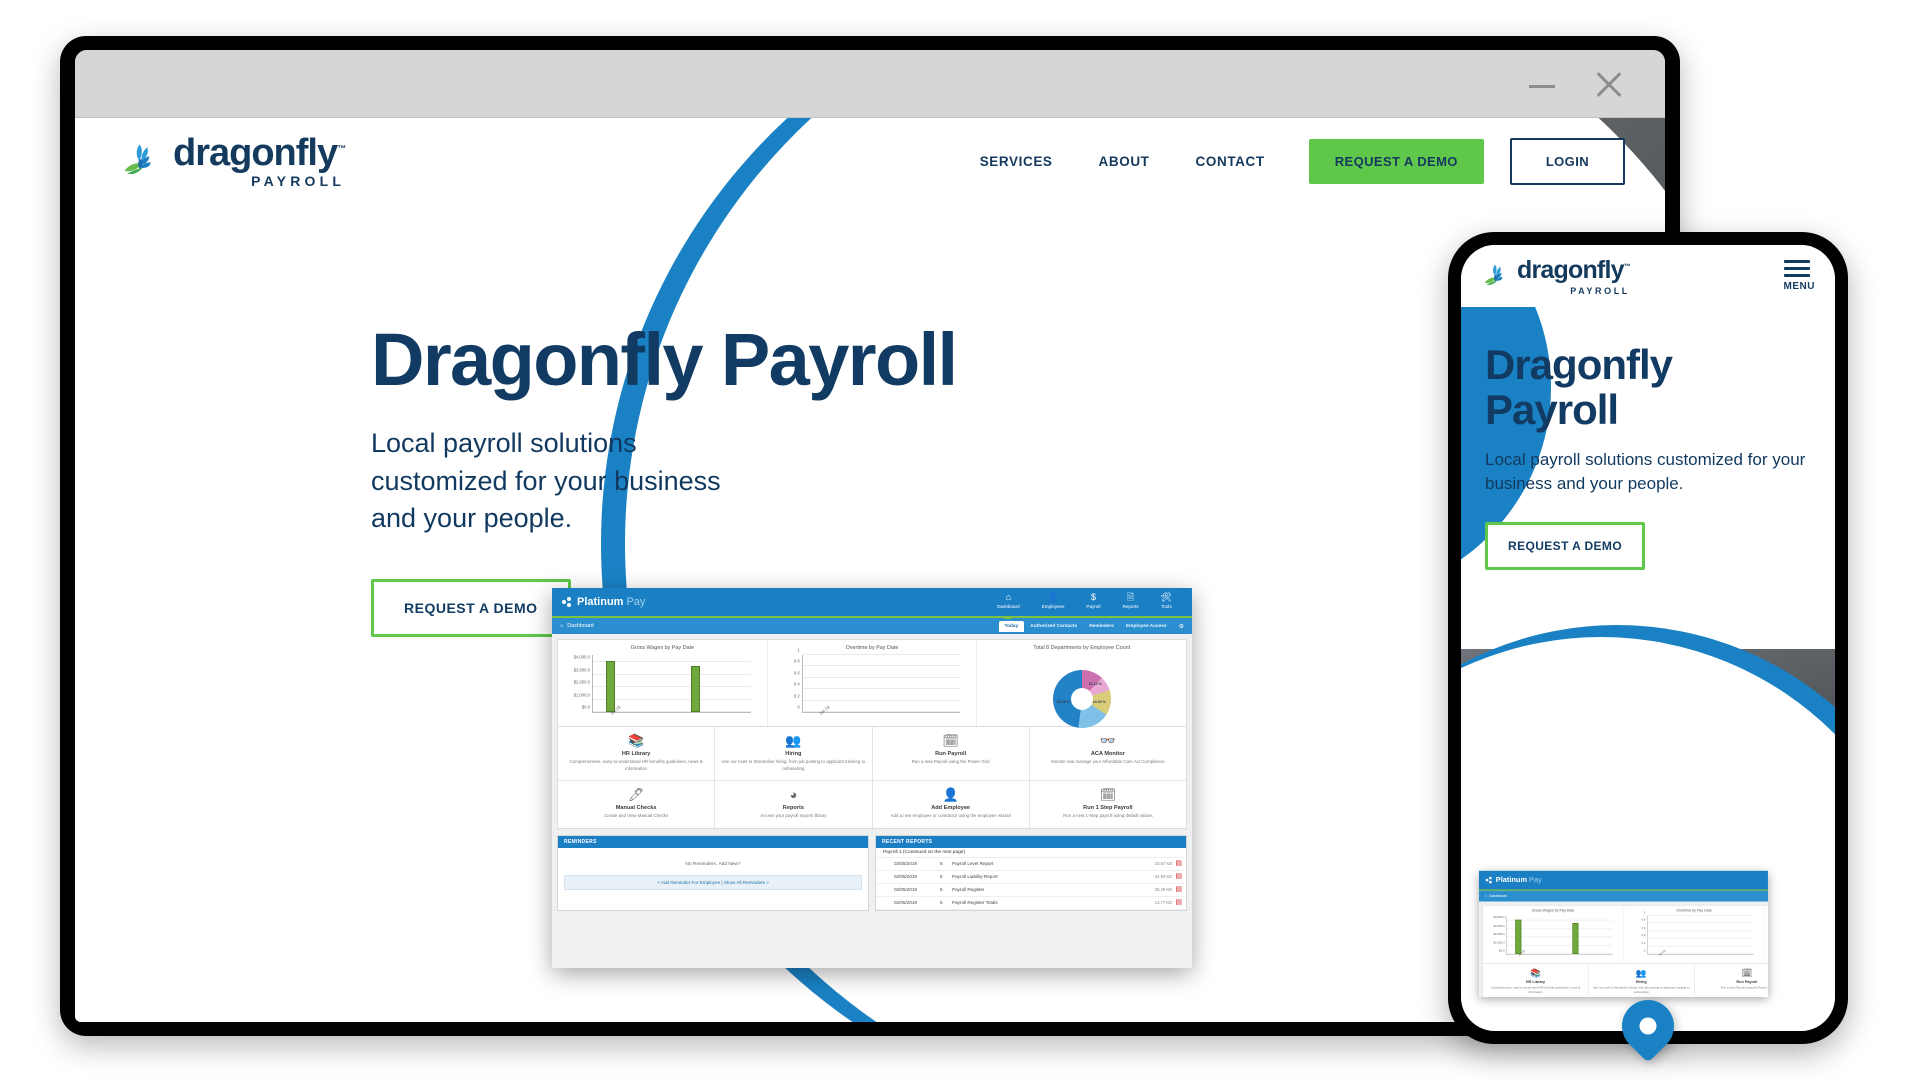 Image resolution: width=1920 pixels, height=1080 pixels. What do you see at coordinates (905, 890) in the screenshot?
I see `report-date: 02/05/2019` at bounding box center [905, 890].